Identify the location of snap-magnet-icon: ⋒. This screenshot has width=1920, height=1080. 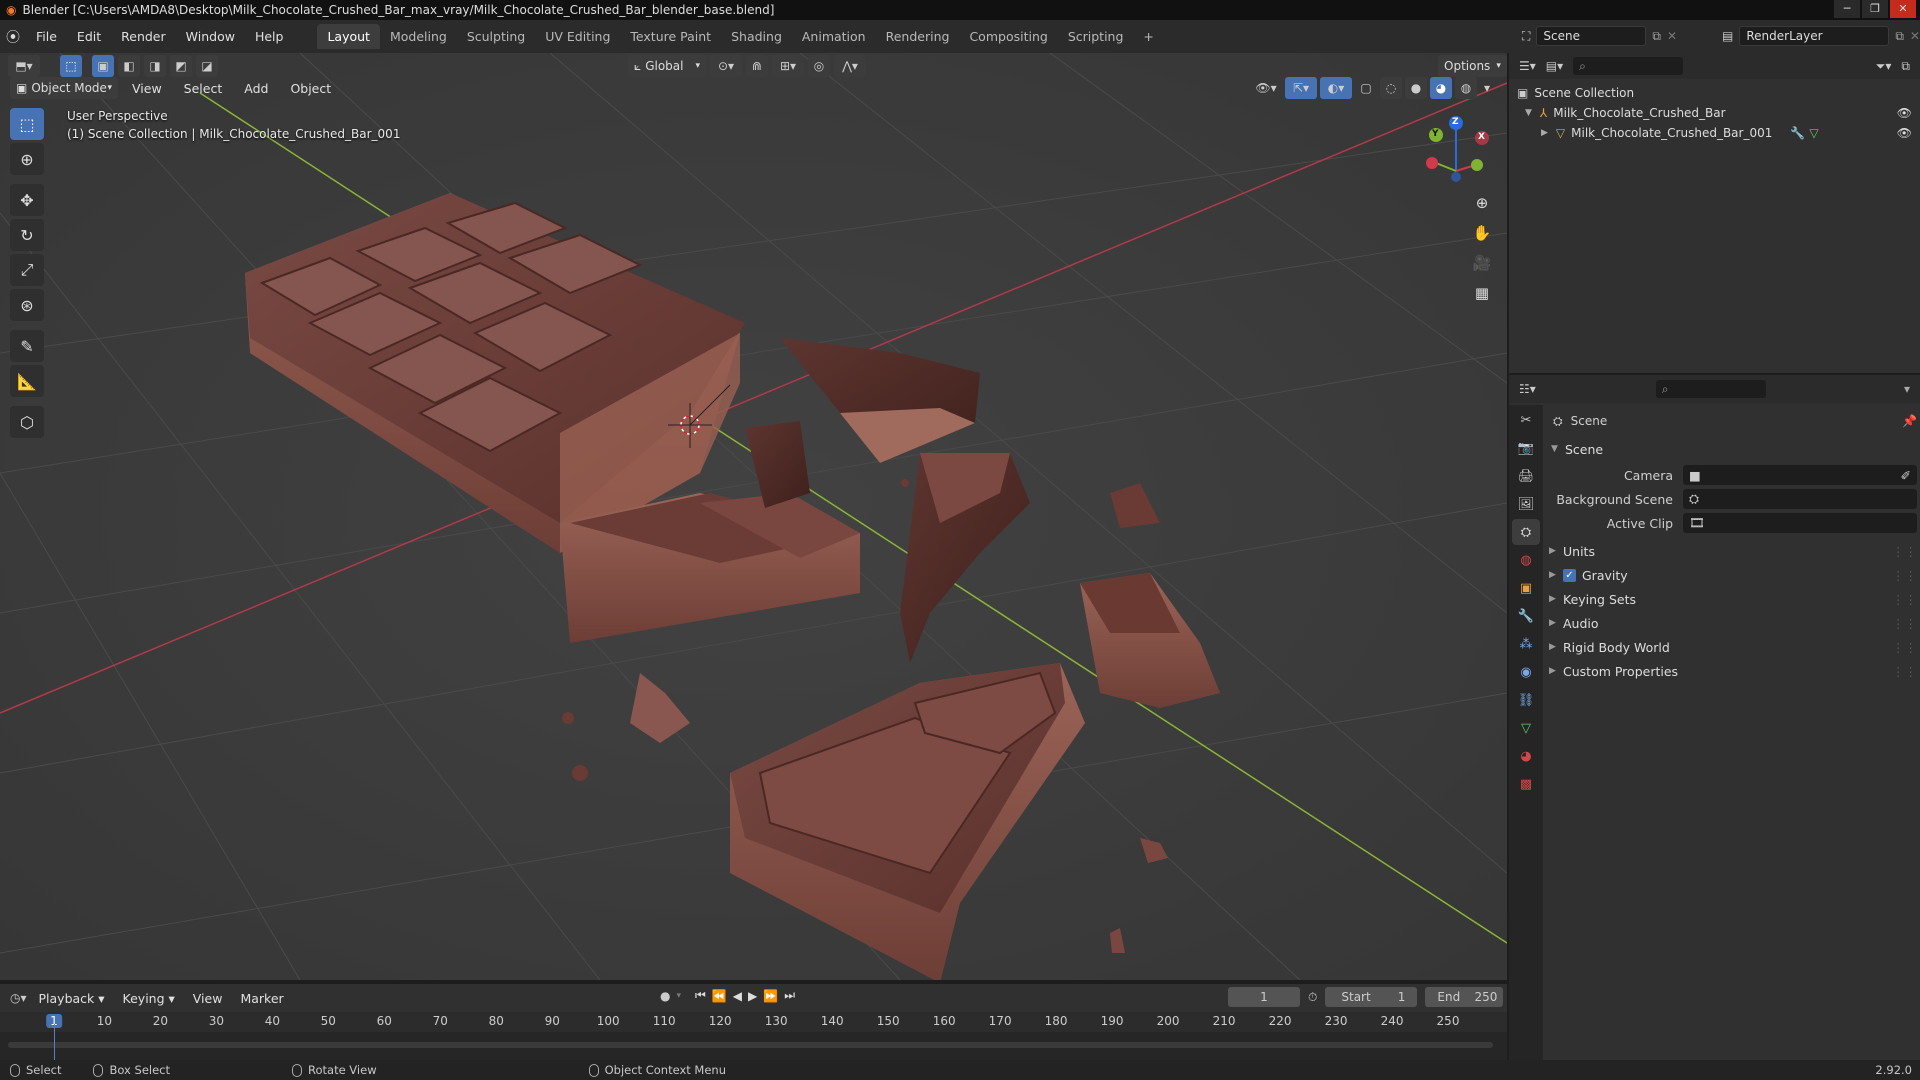
(757, 66).